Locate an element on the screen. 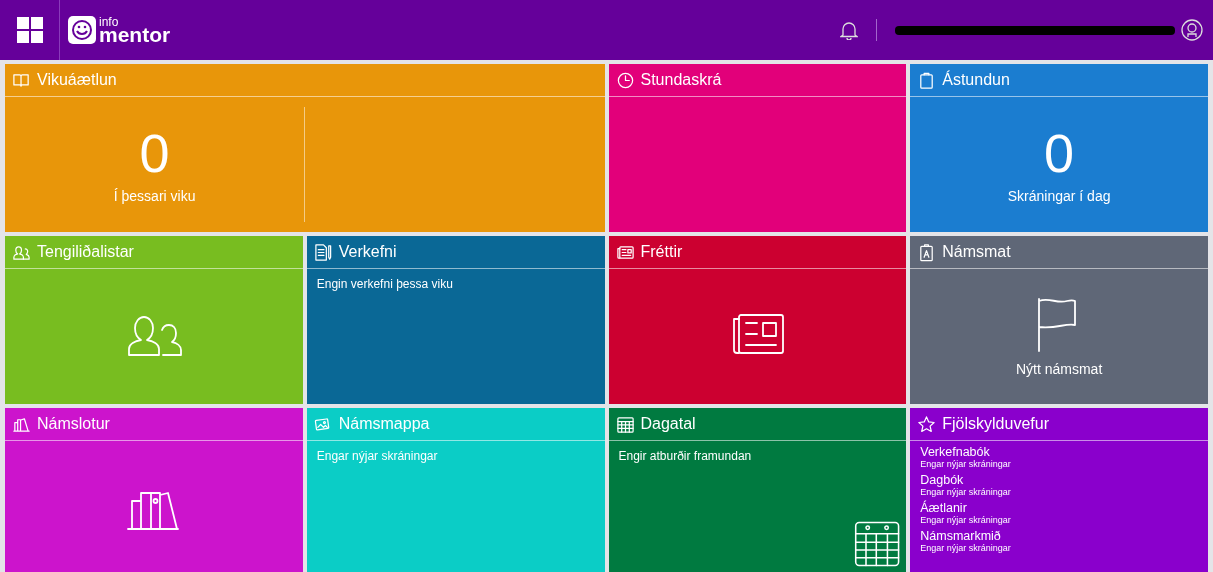  tile-title: Námslotur is located at coordinates (73, 424).